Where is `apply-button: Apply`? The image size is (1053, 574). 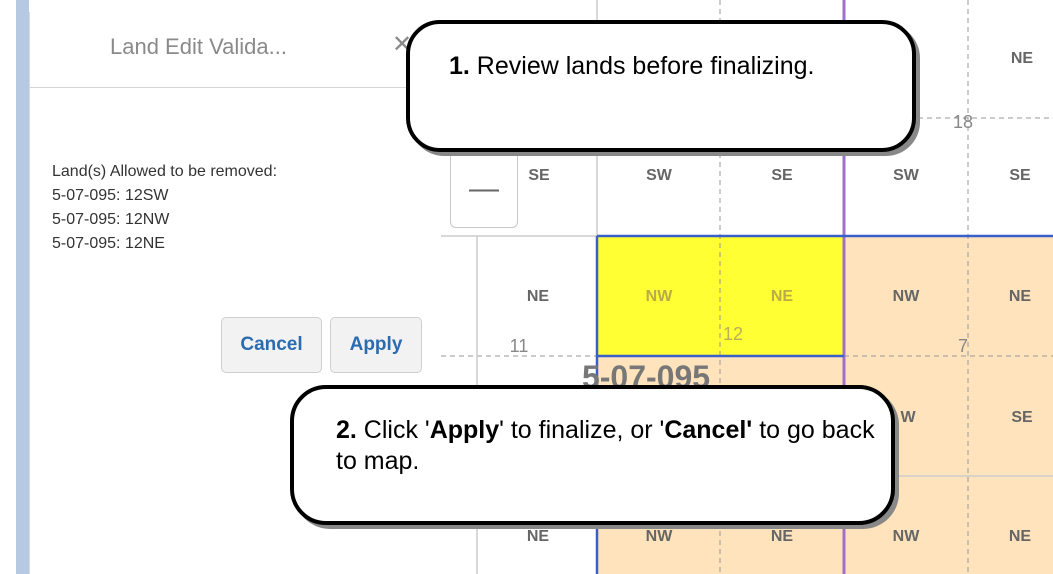 apply-button: Apply is located at coordinates (376, 345).